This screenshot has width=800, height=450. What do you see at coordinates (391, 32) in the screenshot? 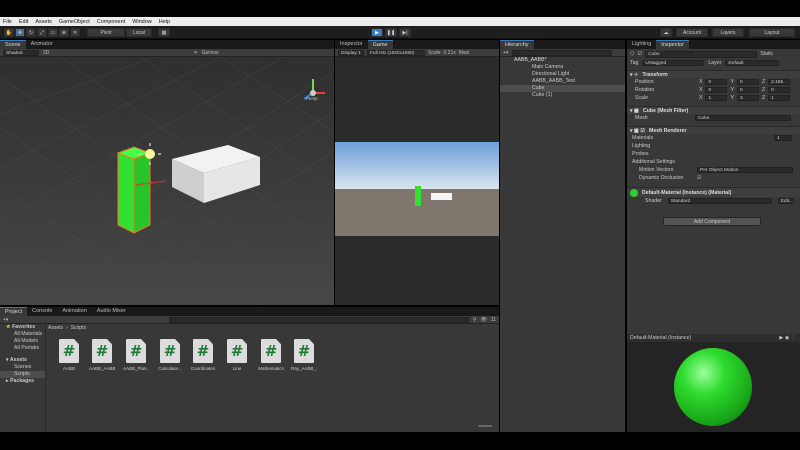
I see `pause-button: ❚❚` at bounding box center [391, 32].